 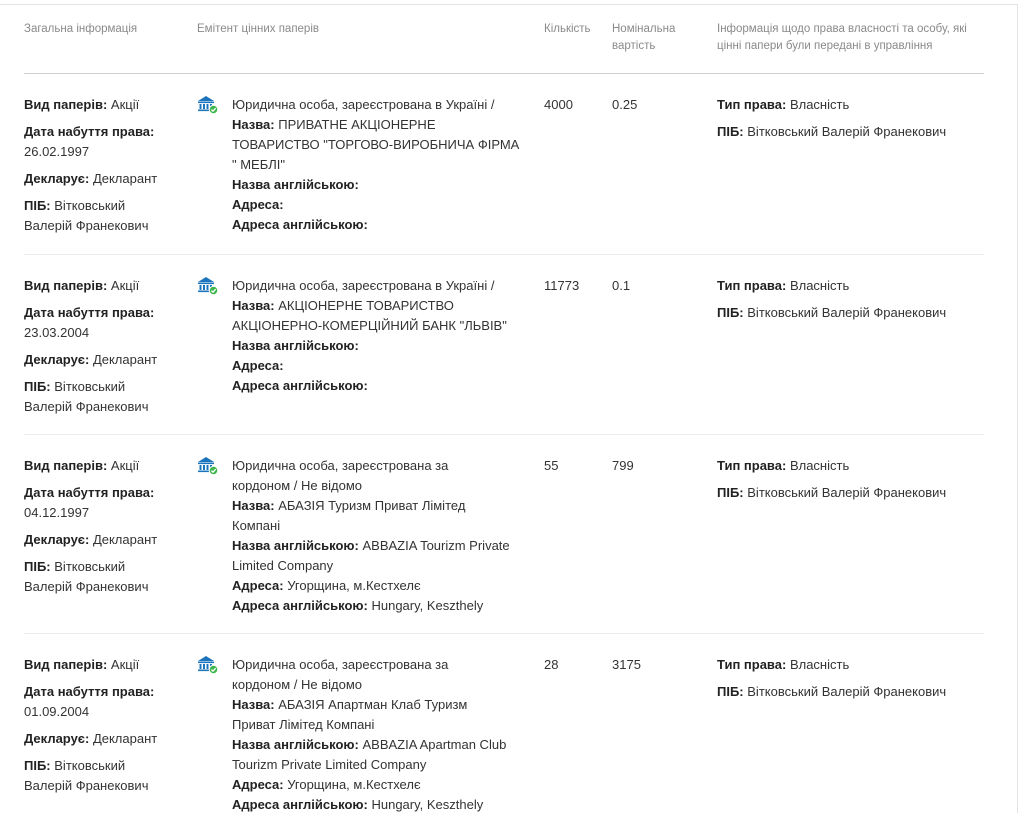 I want to click on issuer-name-en-label: Назва англійською:, so click(x=295, y=184).